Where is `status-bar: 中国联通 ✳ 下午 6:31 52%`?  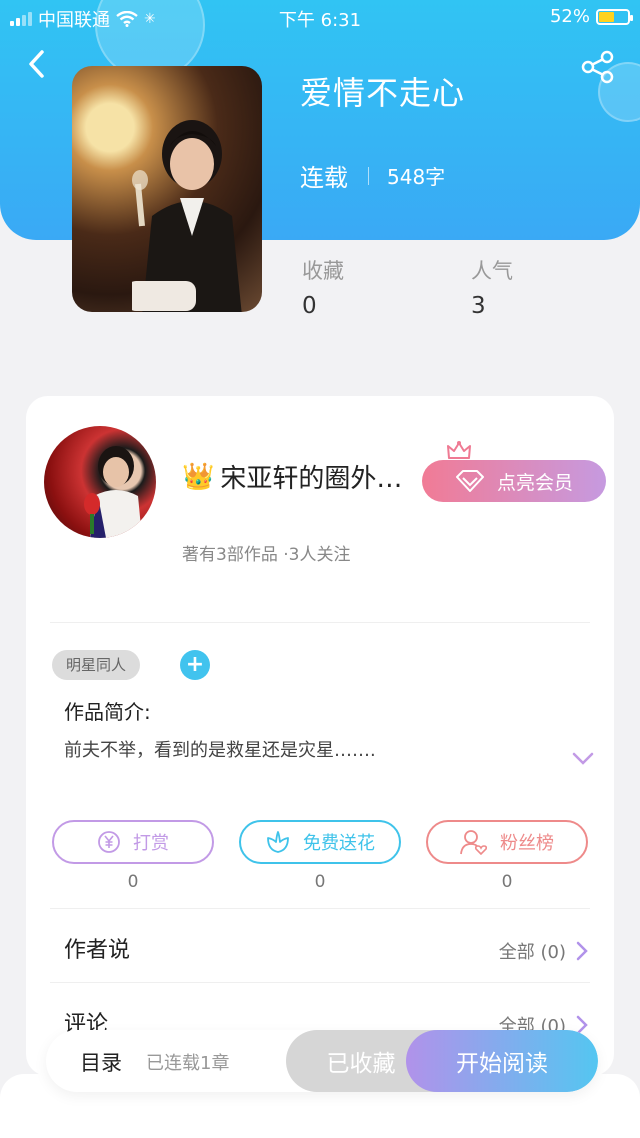 status-bar: 中国联通 ✳ 下午 6:31 52% is located at coordinates (320, 17).